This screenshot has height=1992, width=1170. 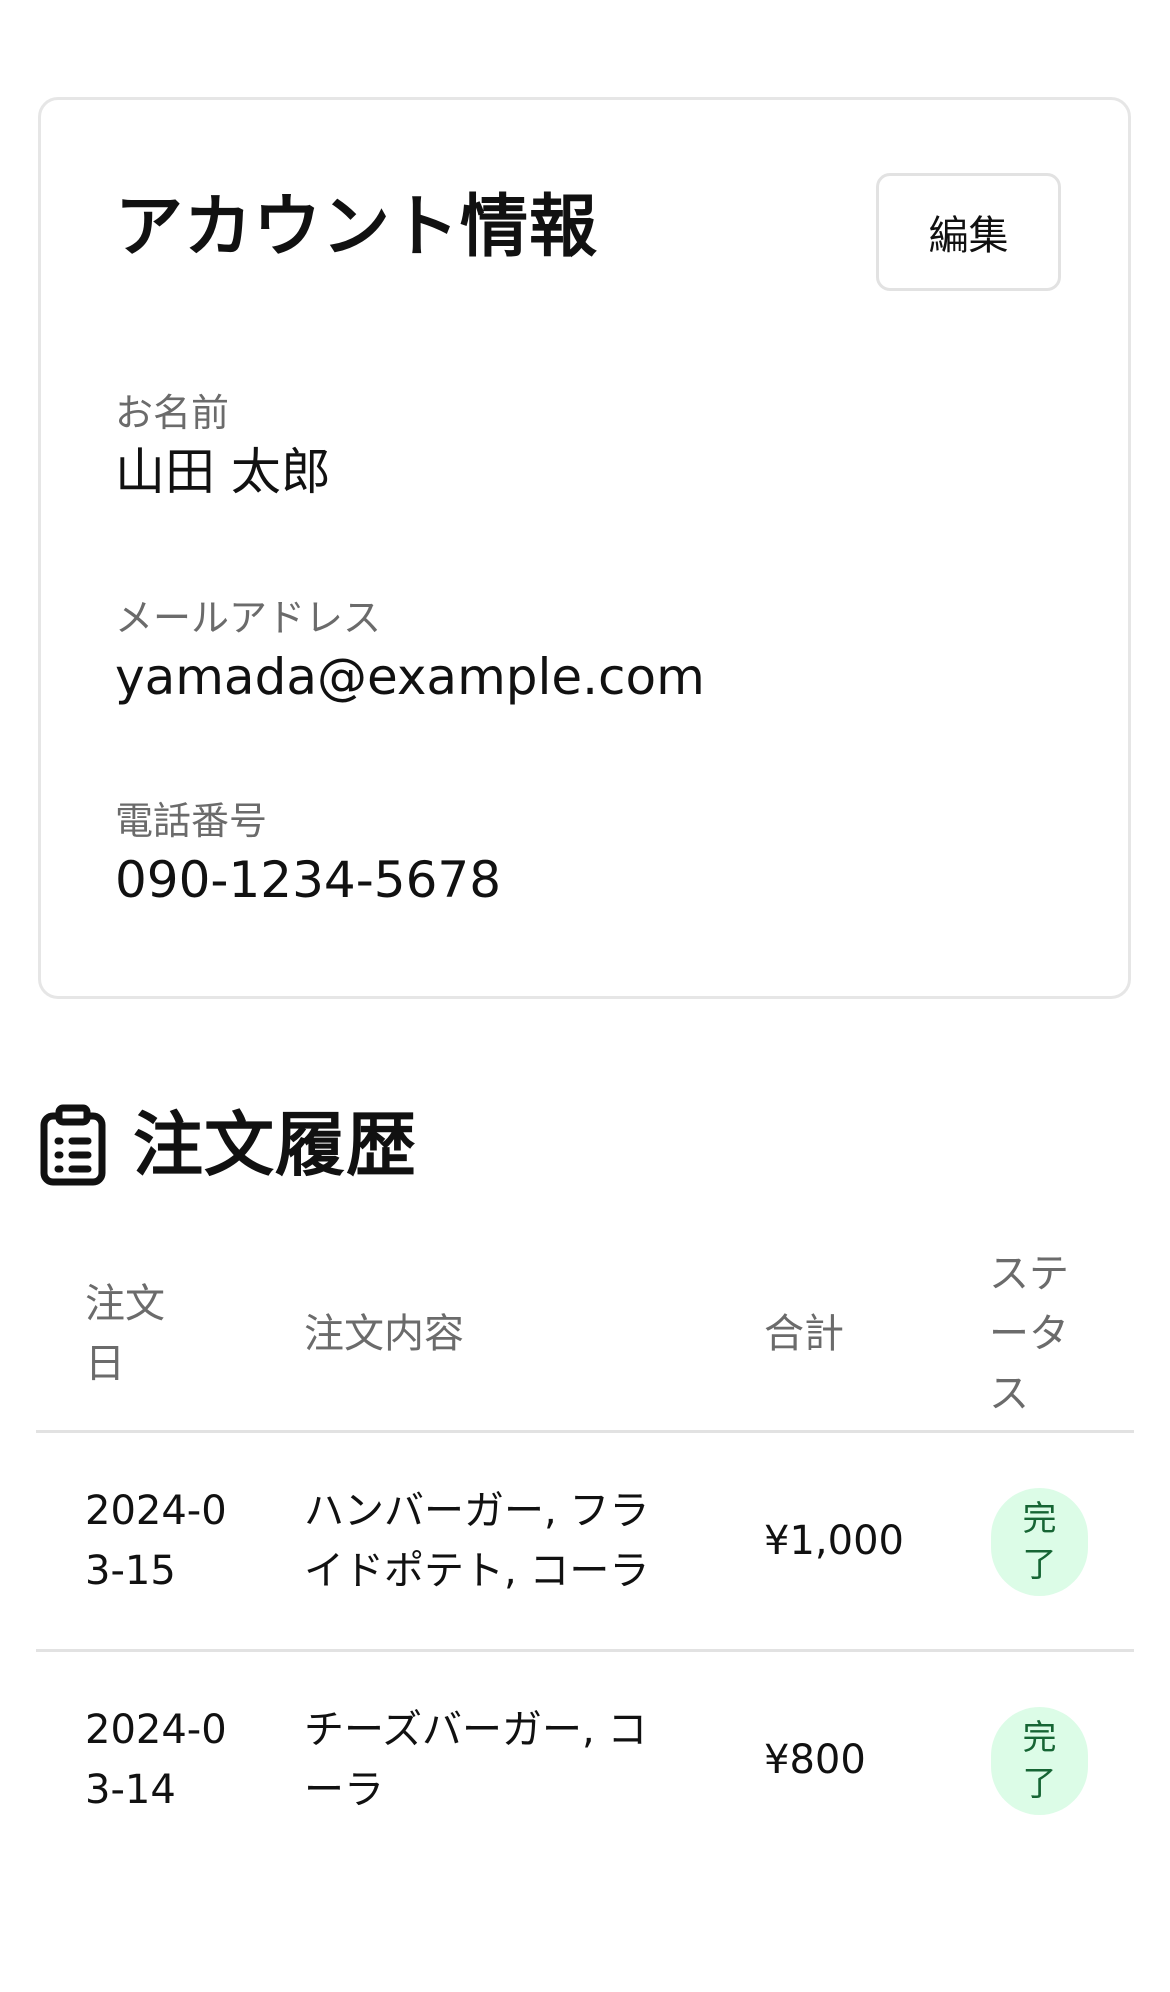 I want to click on order-history-title: 注文履歴, so click(x=275, y=1145).